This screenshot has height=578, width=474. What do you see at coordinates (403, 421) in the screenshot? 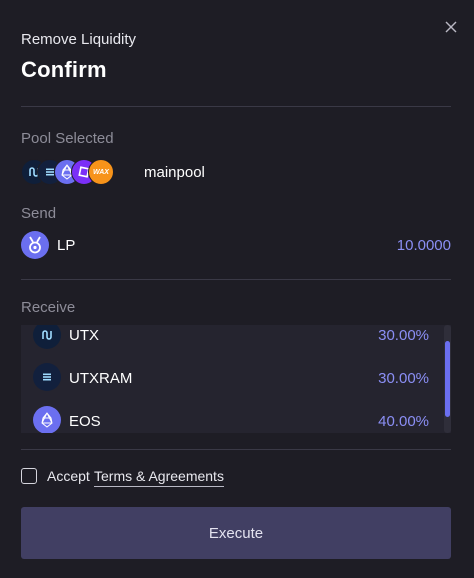
I see `receive-token-percent: 40.00%` at bounding box center [403, 421].